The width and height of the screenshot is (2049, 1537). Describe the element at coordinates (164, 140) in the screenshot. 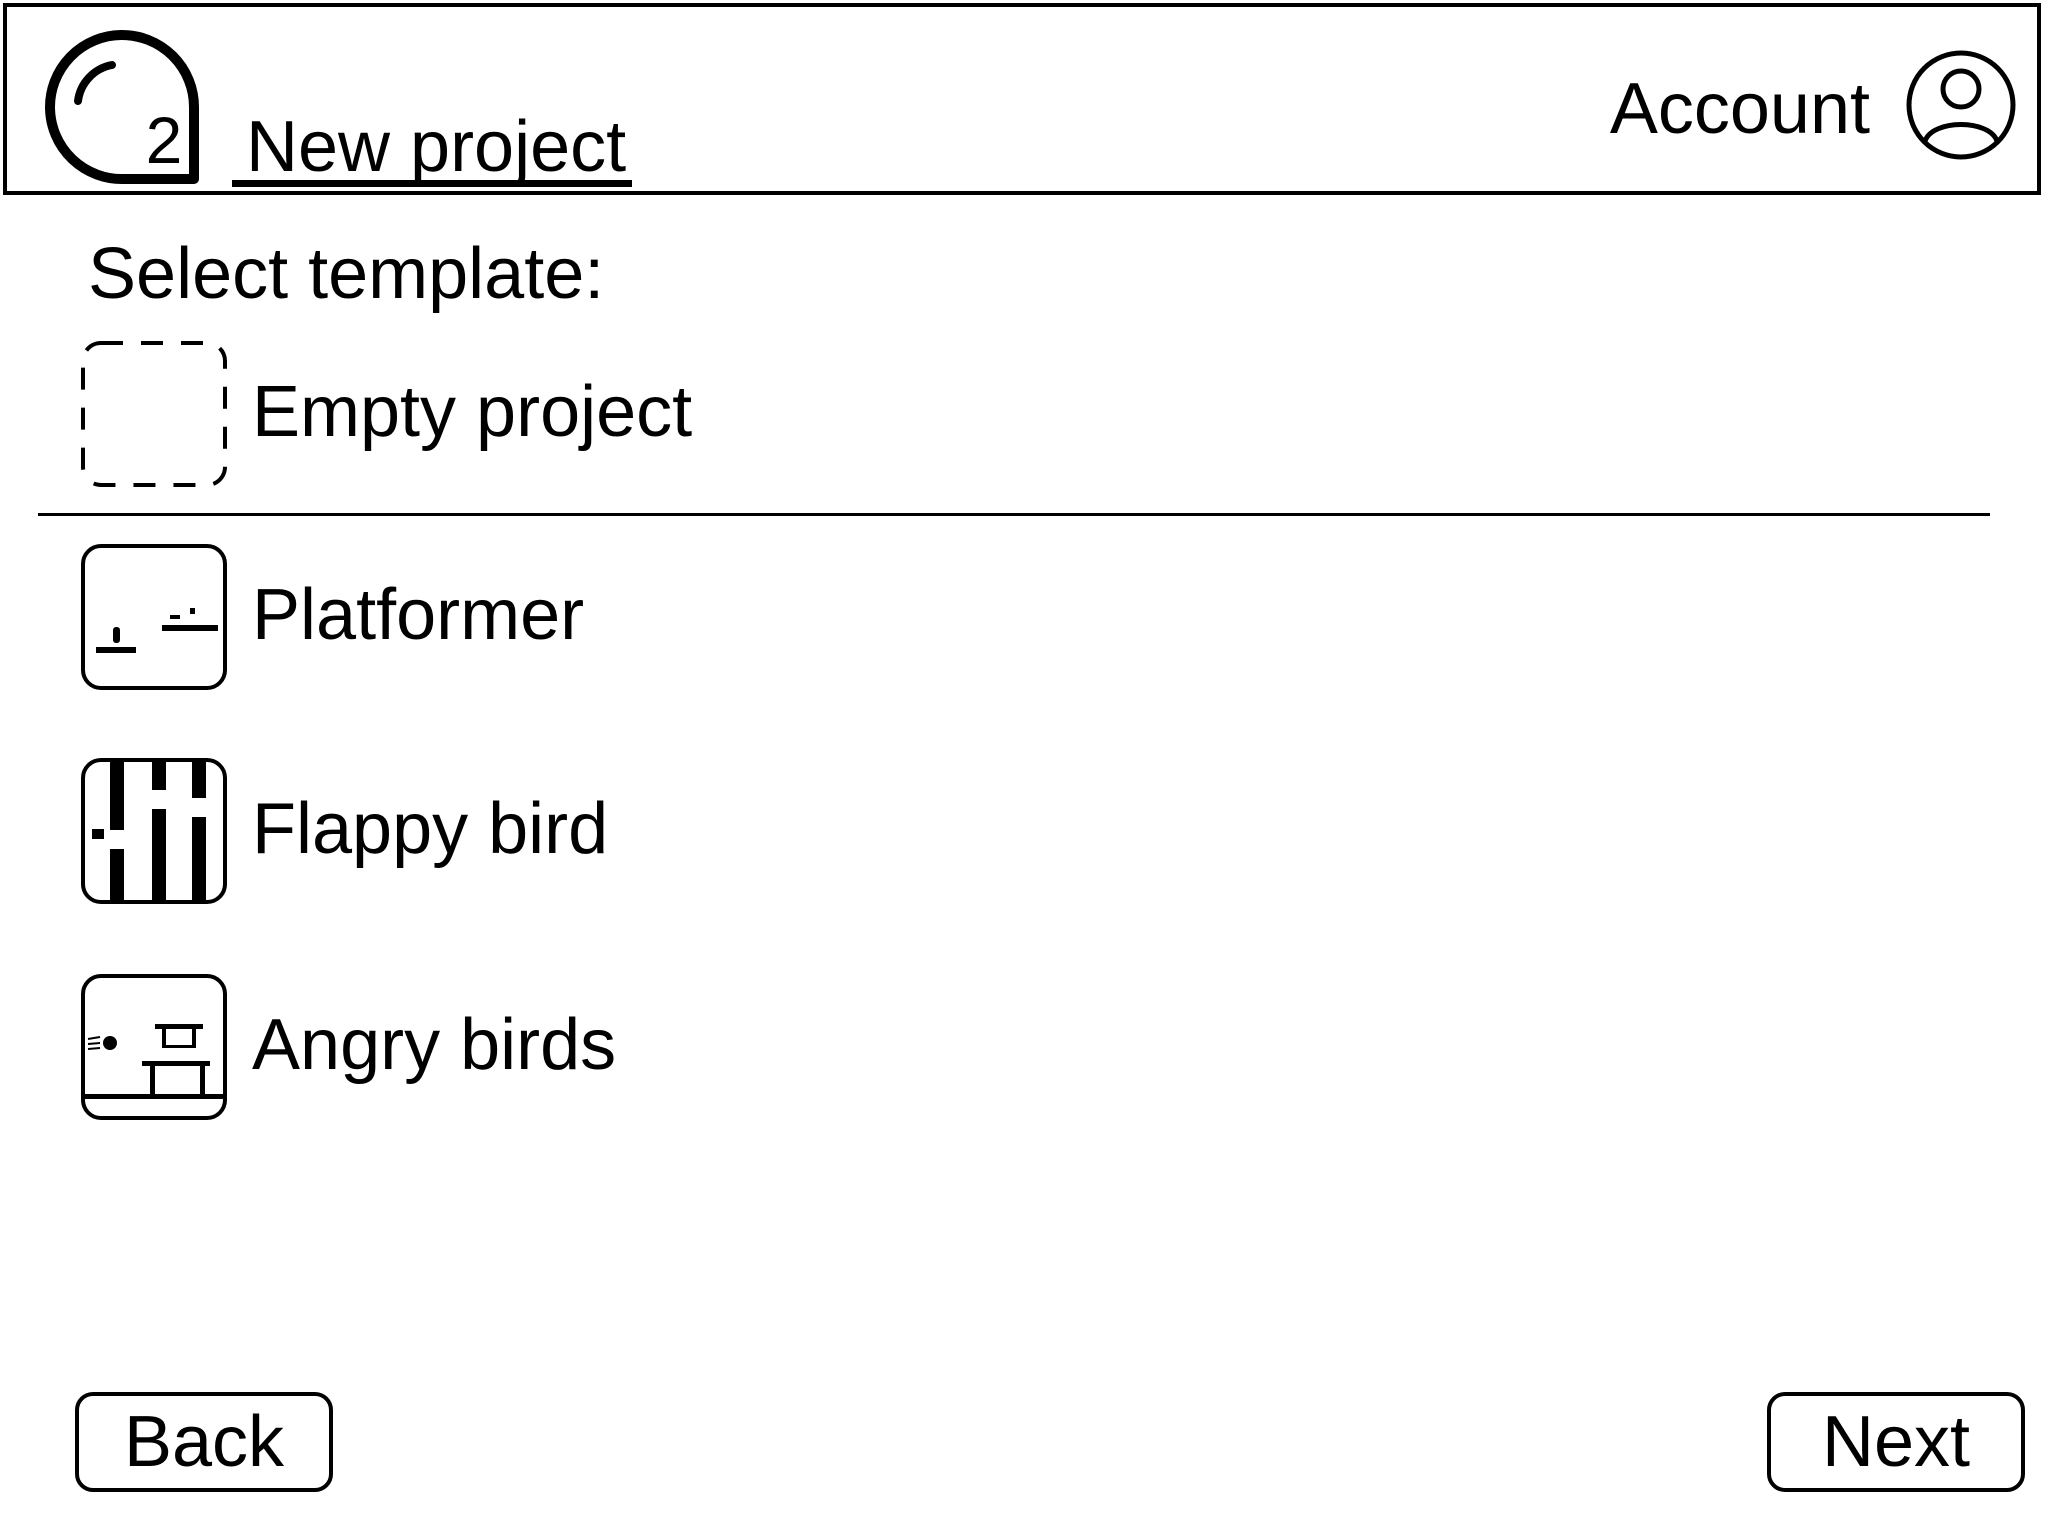

I see `logo-digit: 2` at that location.